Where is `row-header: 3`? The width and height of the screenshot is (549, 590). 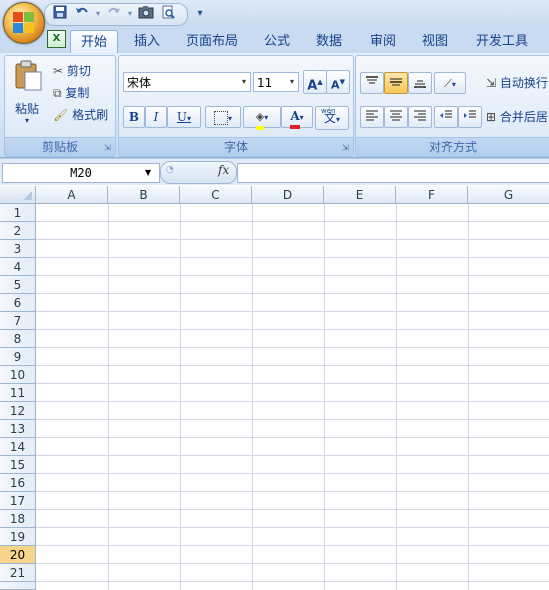
row-header: 3 is located at coordinates (18, 249).